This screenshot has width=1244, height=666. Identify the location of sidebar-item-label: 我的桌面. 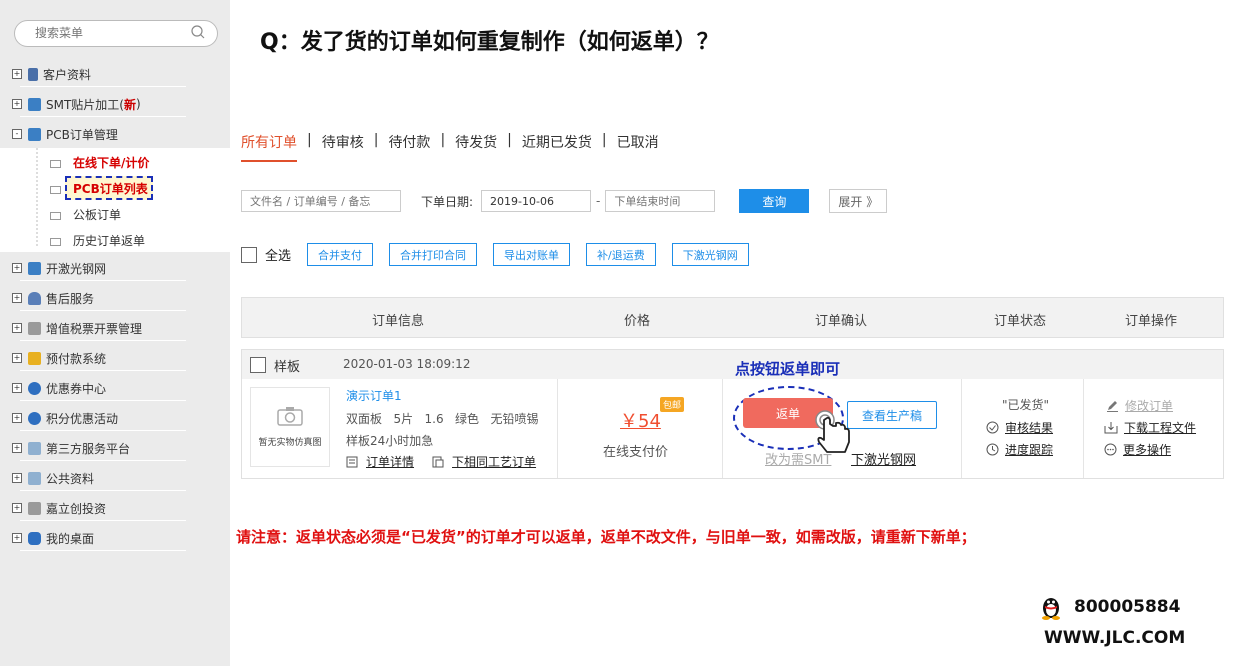
(70, 538).